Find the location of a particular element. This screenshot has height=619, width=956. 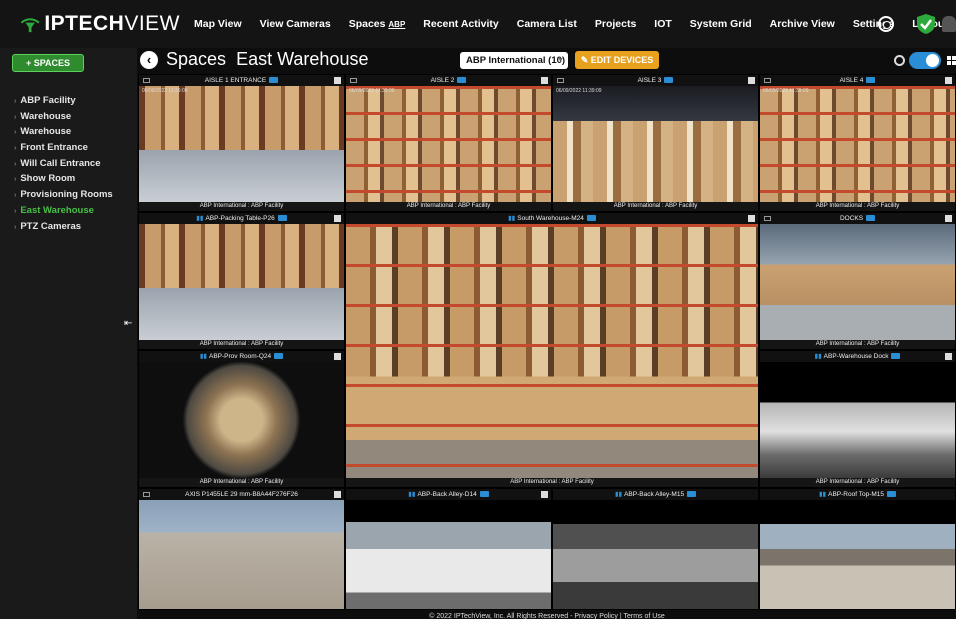

edit-devices-button: ✎ EDIT DEVICES is located at coordinates (617, 60).